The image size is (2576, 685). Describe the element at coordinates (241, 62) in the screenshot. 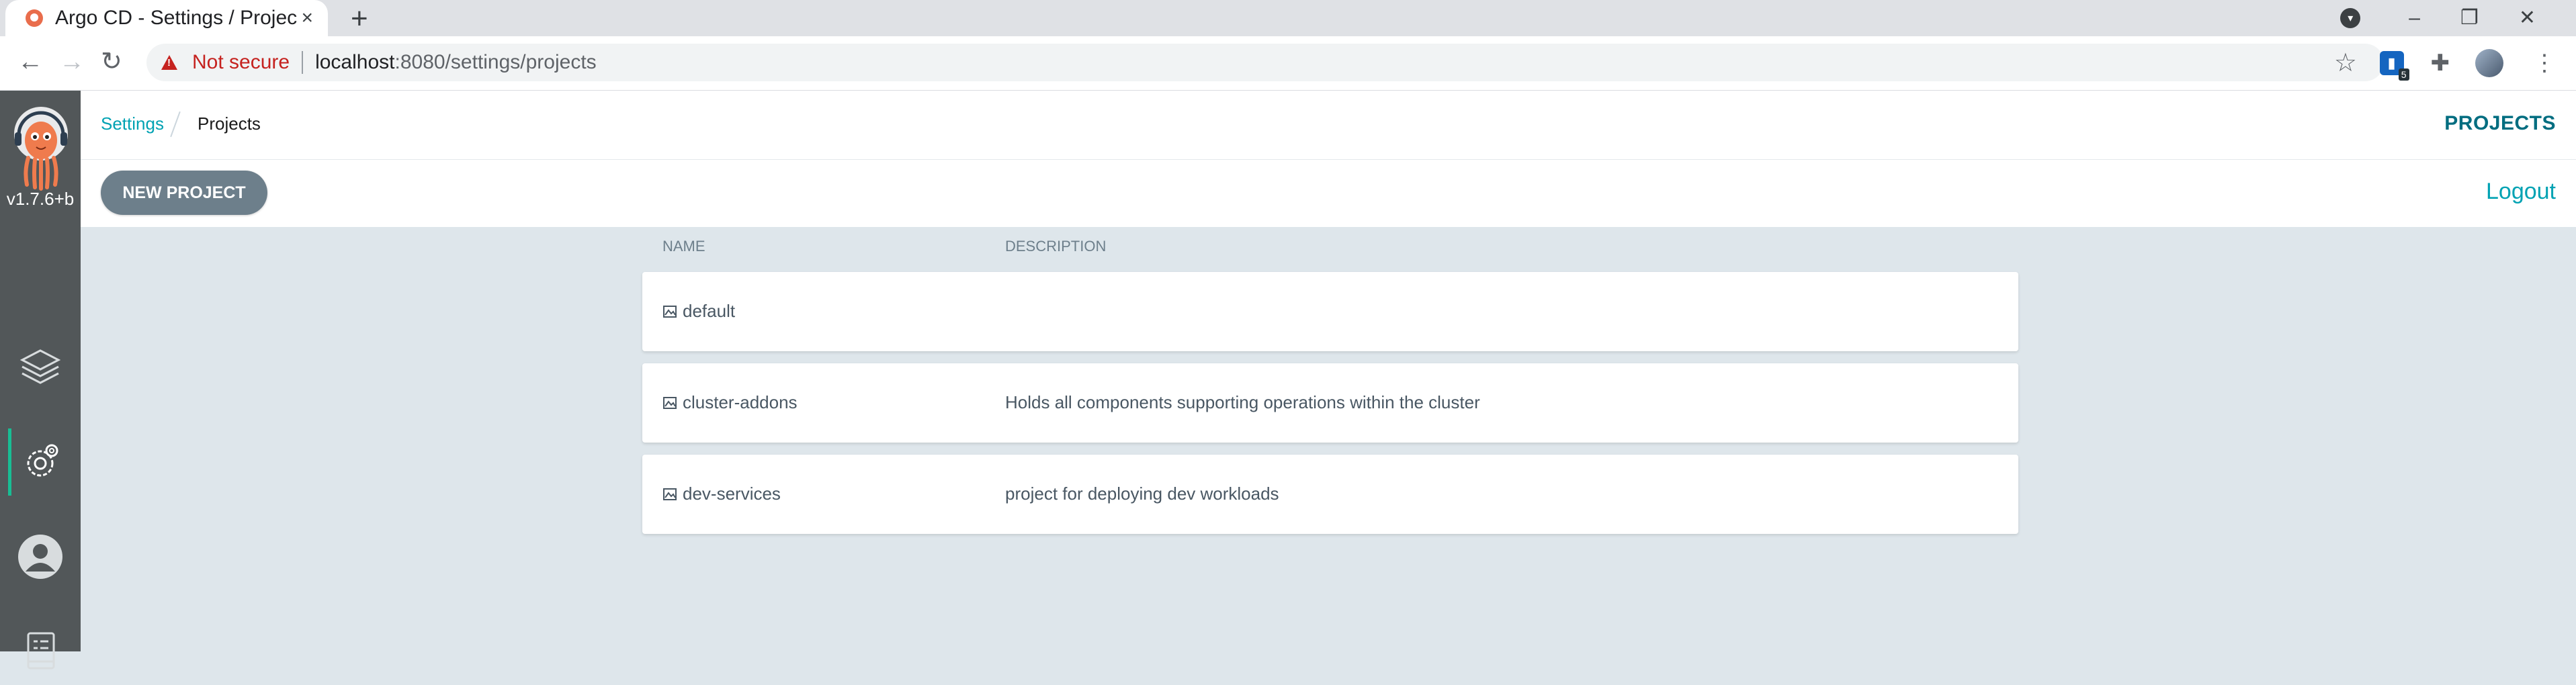

I see `not-secure-label: Not secure` at that location.